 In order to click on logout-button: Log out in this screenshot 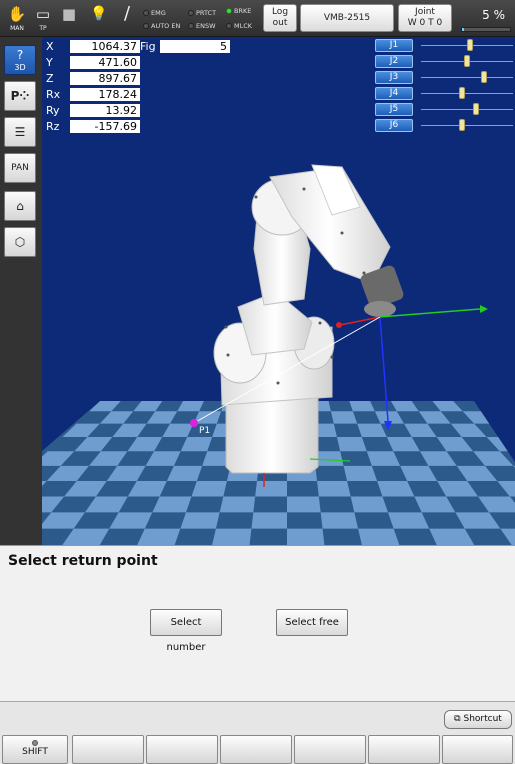, I will do `click(280, 18)`.